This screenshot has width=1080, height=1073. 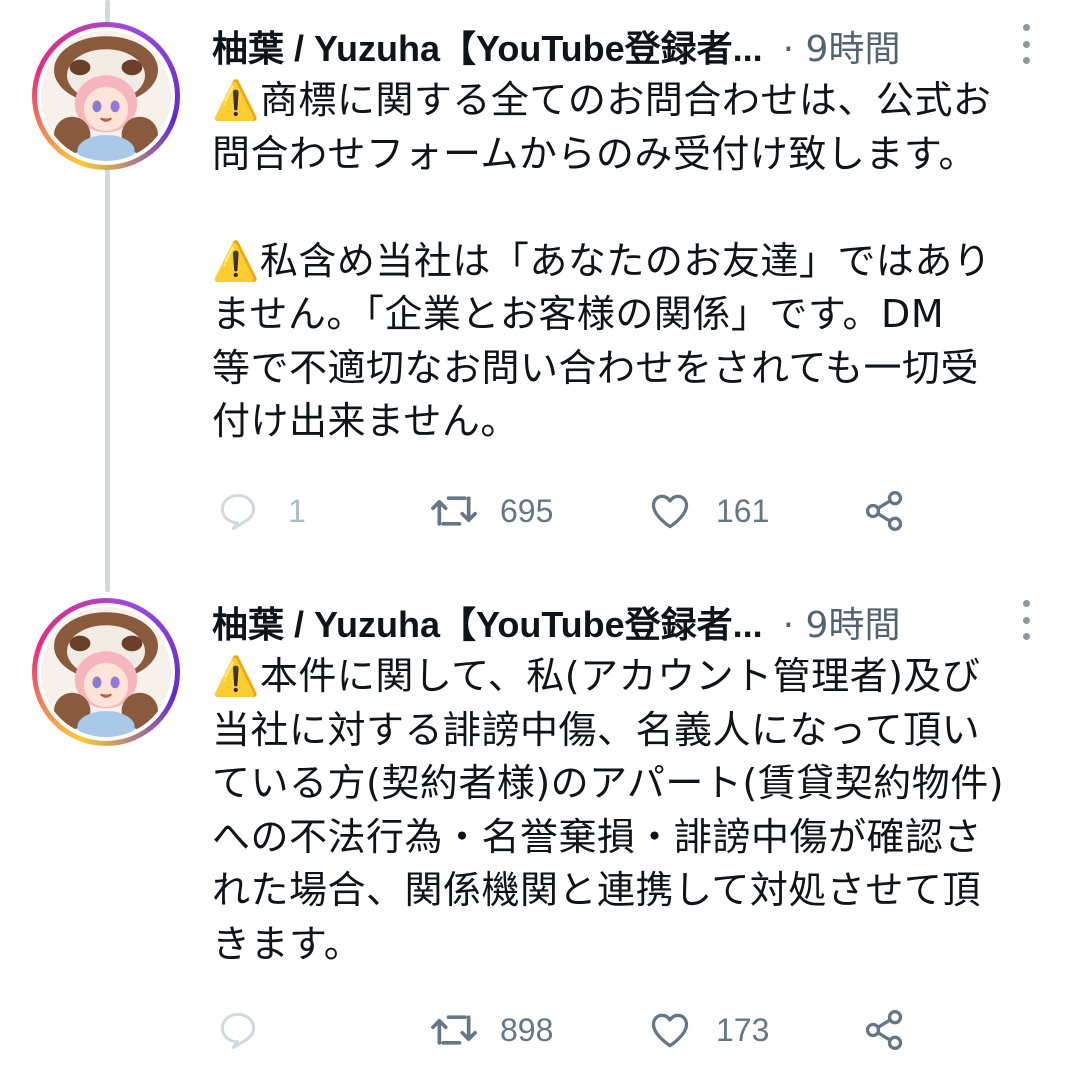 I want to click on reply-button, so click(x=252, y=1030).